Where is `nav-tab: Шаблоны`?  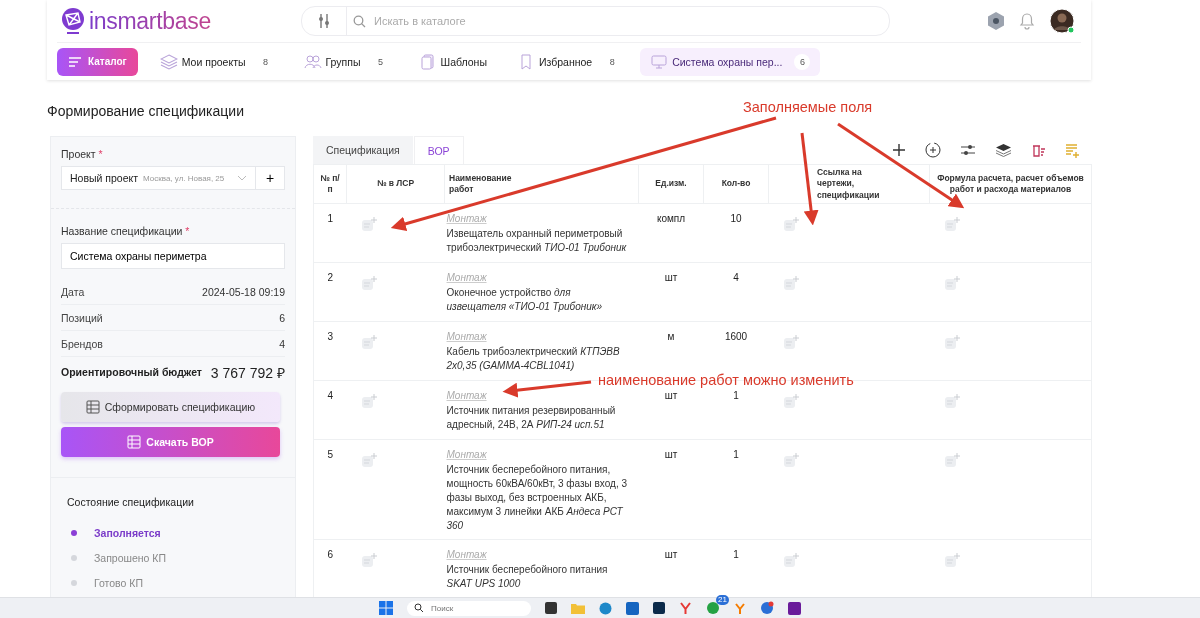 nav-tab: Шаблоны is located at coordinates (452, 61).